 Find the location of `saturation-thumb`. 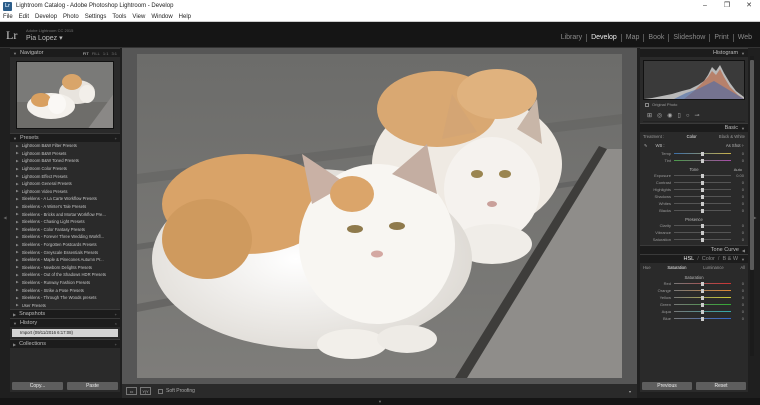

saturation-thumb is located at coordinates (703, 239).